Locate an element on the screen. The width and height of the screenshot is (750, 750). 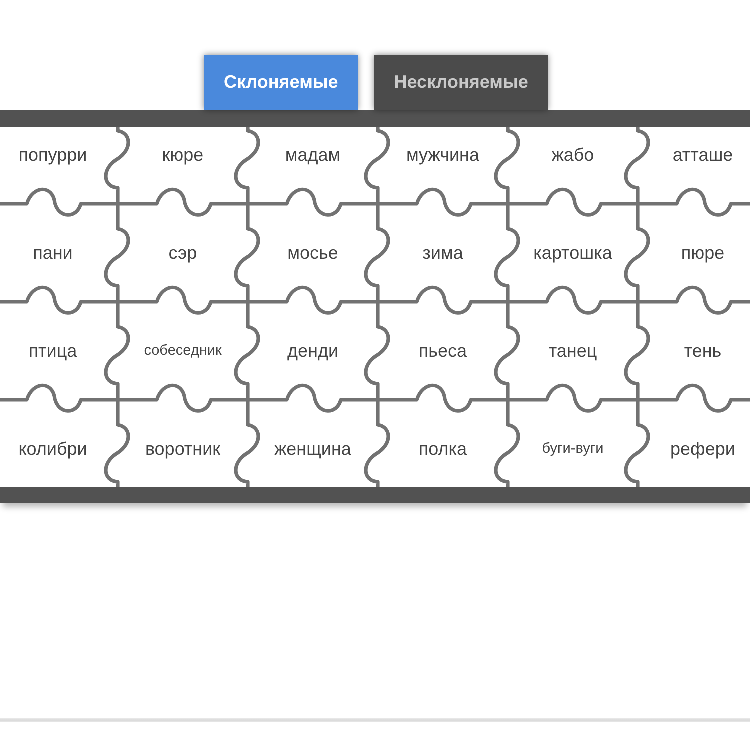
puzzle-word: женщина is located at coordinates (313, 449).